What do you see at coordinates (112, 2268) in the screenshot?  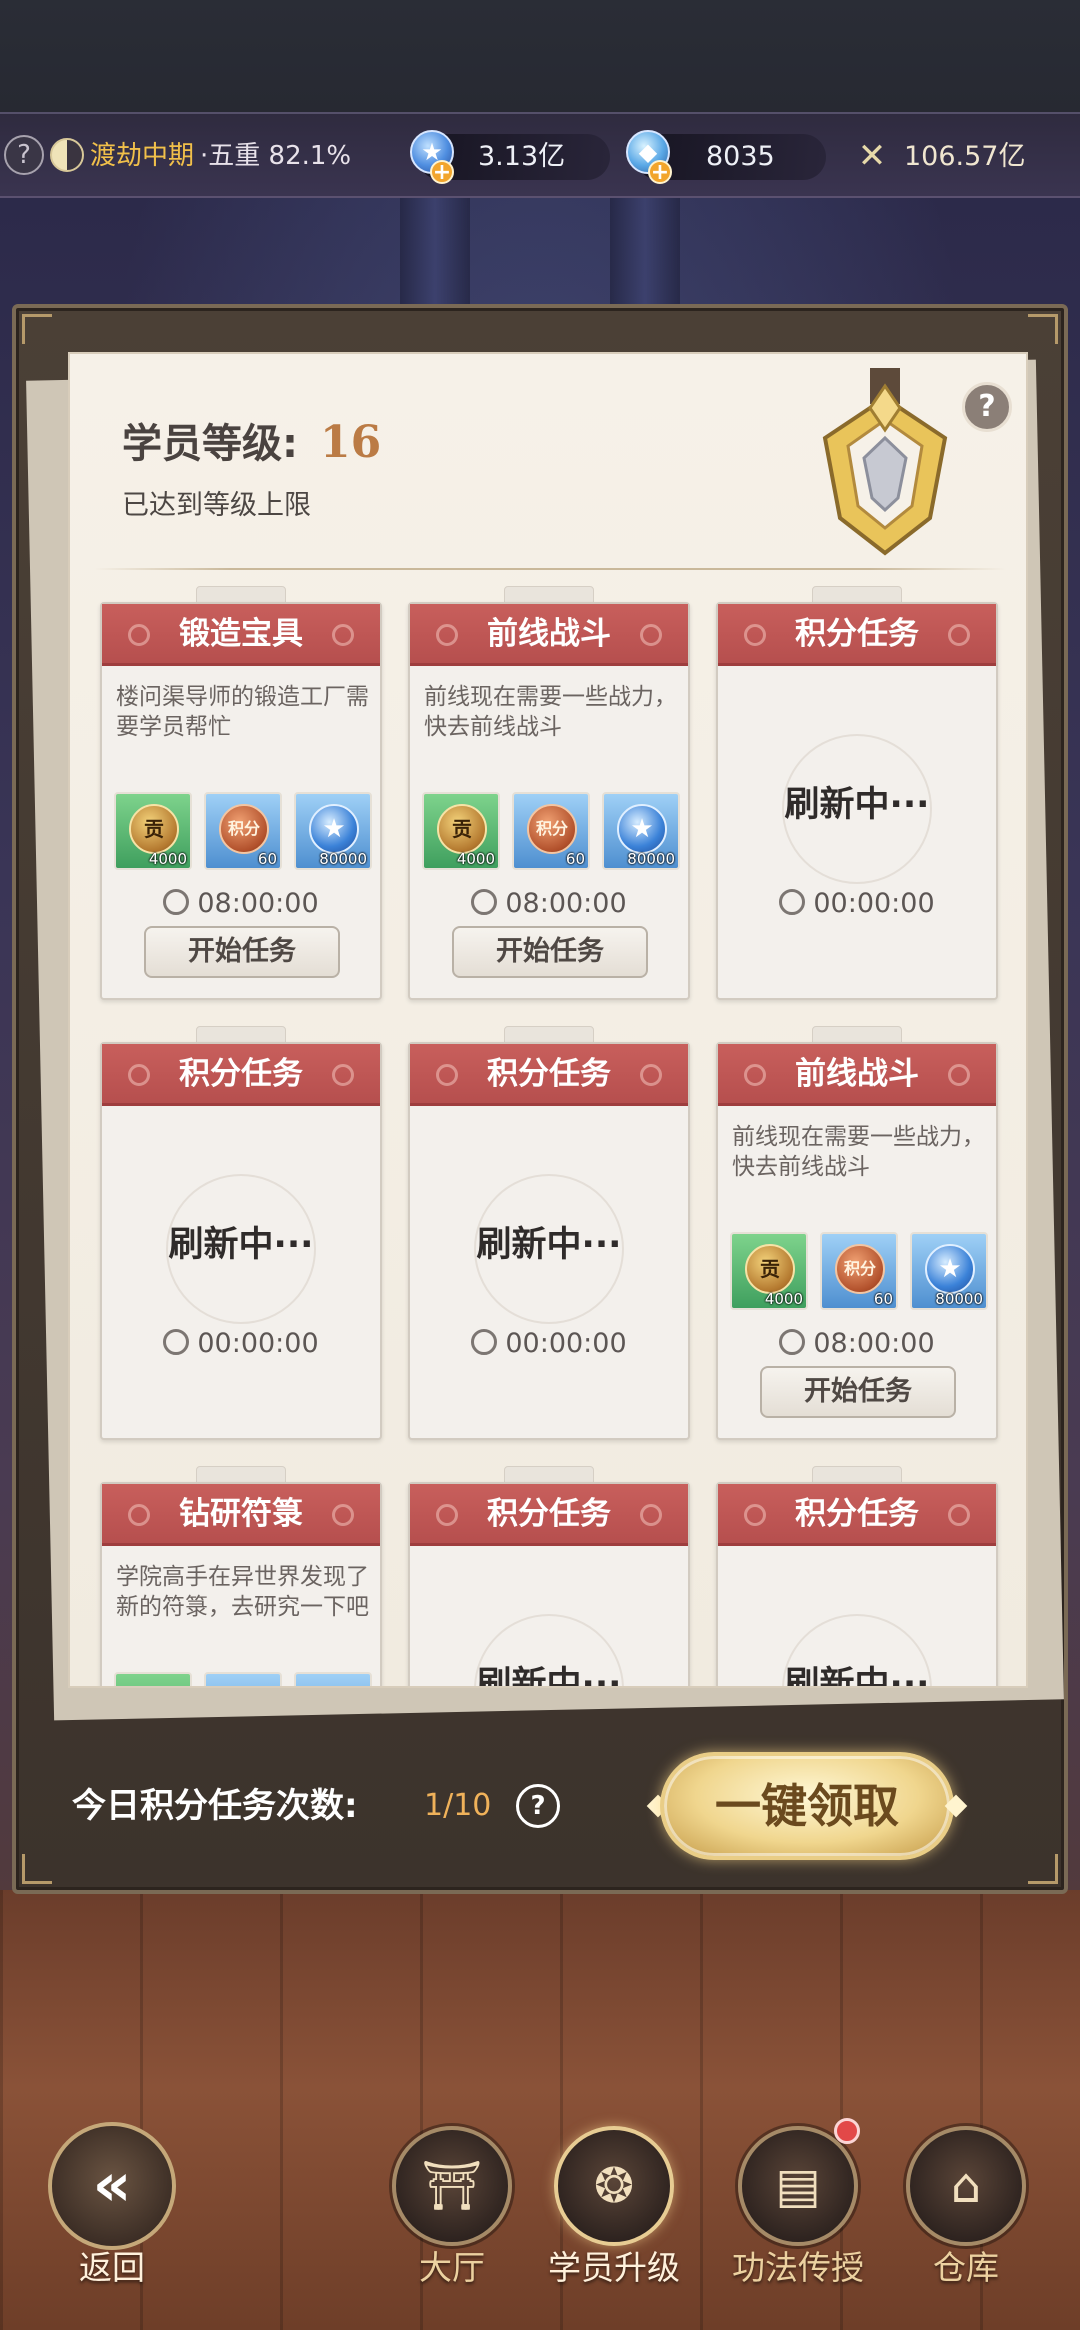 I see `back-label: 返回` at bounding box center [112, 2268].